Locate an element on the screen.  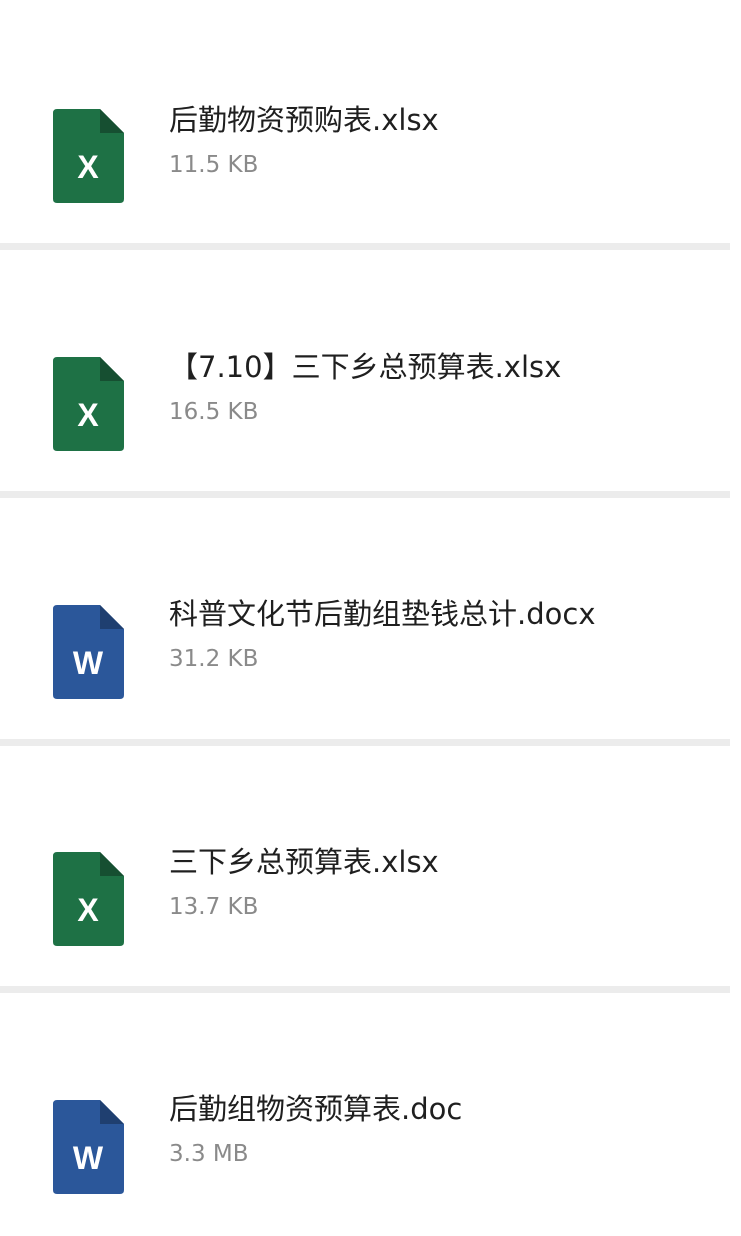
file-size: 16.5 KB is located at coordinates (214, 412).